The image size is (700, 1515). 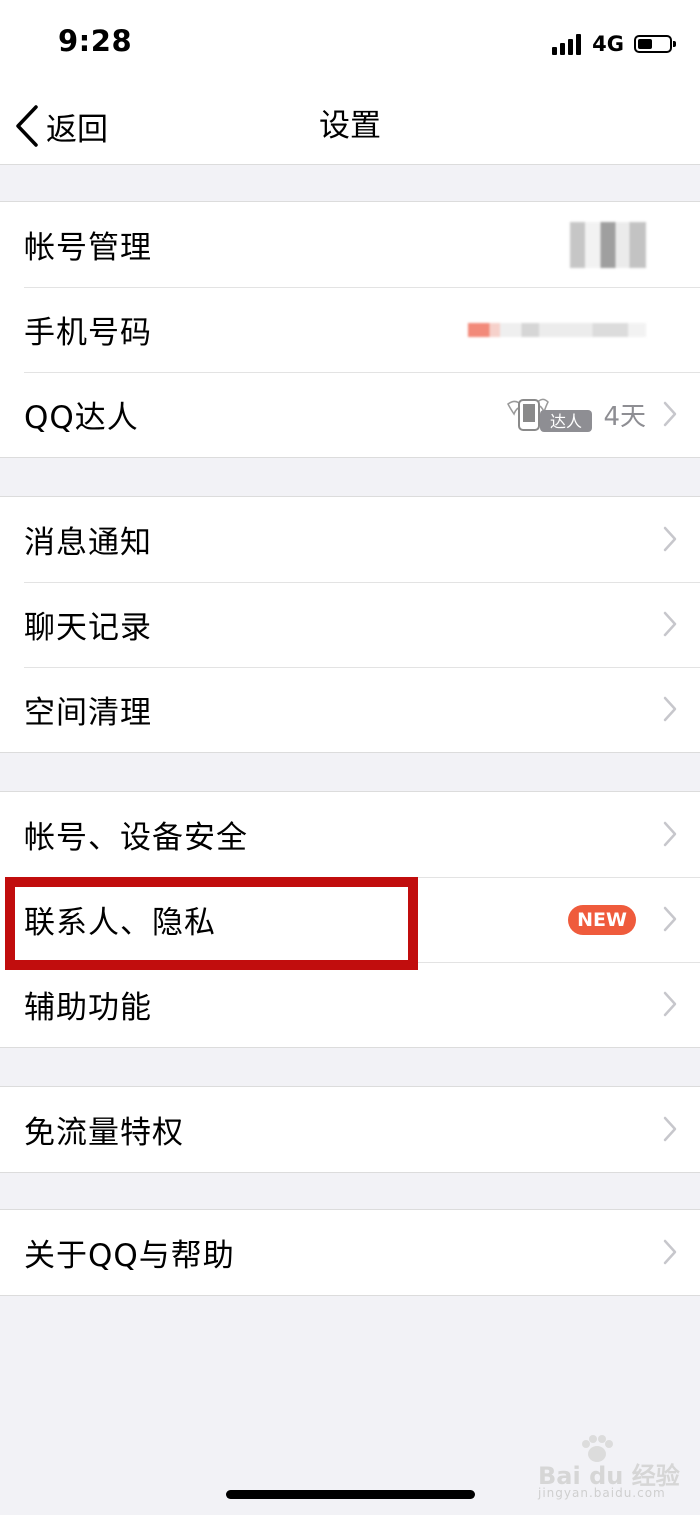 I want to click on settings-item-label: 关于QQ与帮助, so click(x=129, y=1256).